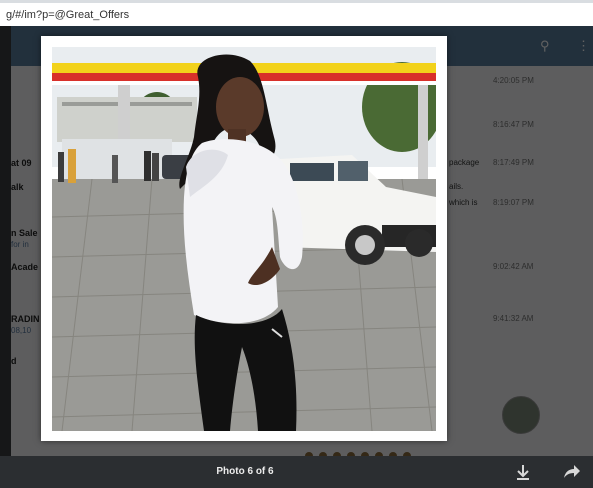  Describe the element at coordinates (571, 472) in the screenshot. I see `share-icon` at that location.